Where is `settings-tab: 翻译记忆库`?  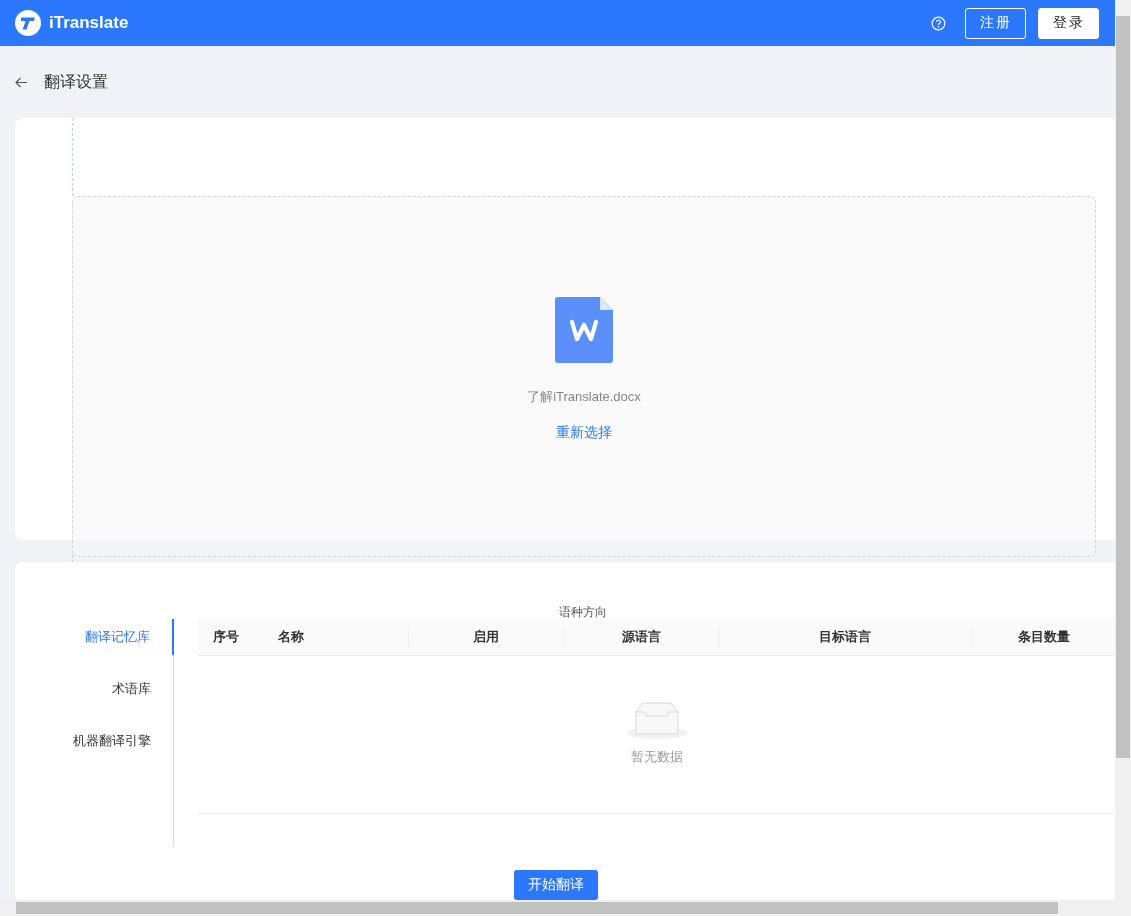
settings-tab: 翻译记忆库 is located at coordinates (94, 637).